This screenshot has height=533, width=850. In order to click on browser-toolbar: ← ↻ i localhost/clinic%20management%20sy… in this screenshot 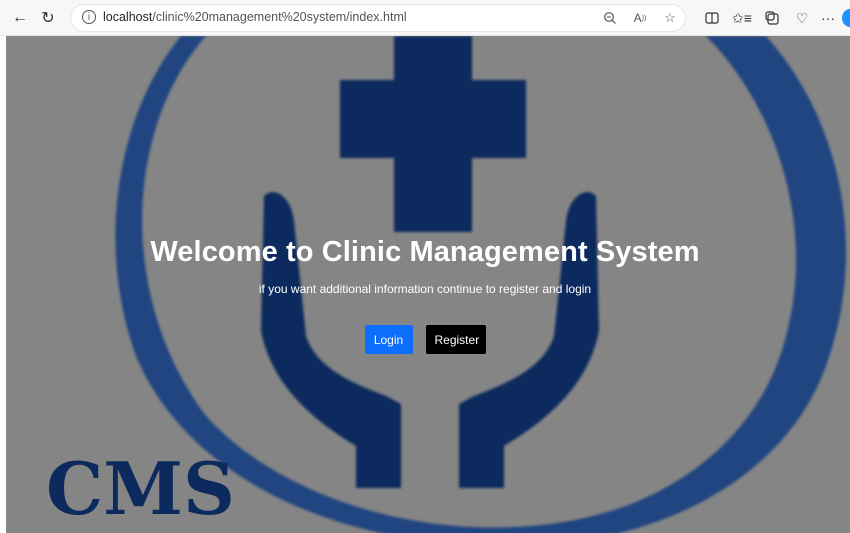, I will do `click(425, 18)`.